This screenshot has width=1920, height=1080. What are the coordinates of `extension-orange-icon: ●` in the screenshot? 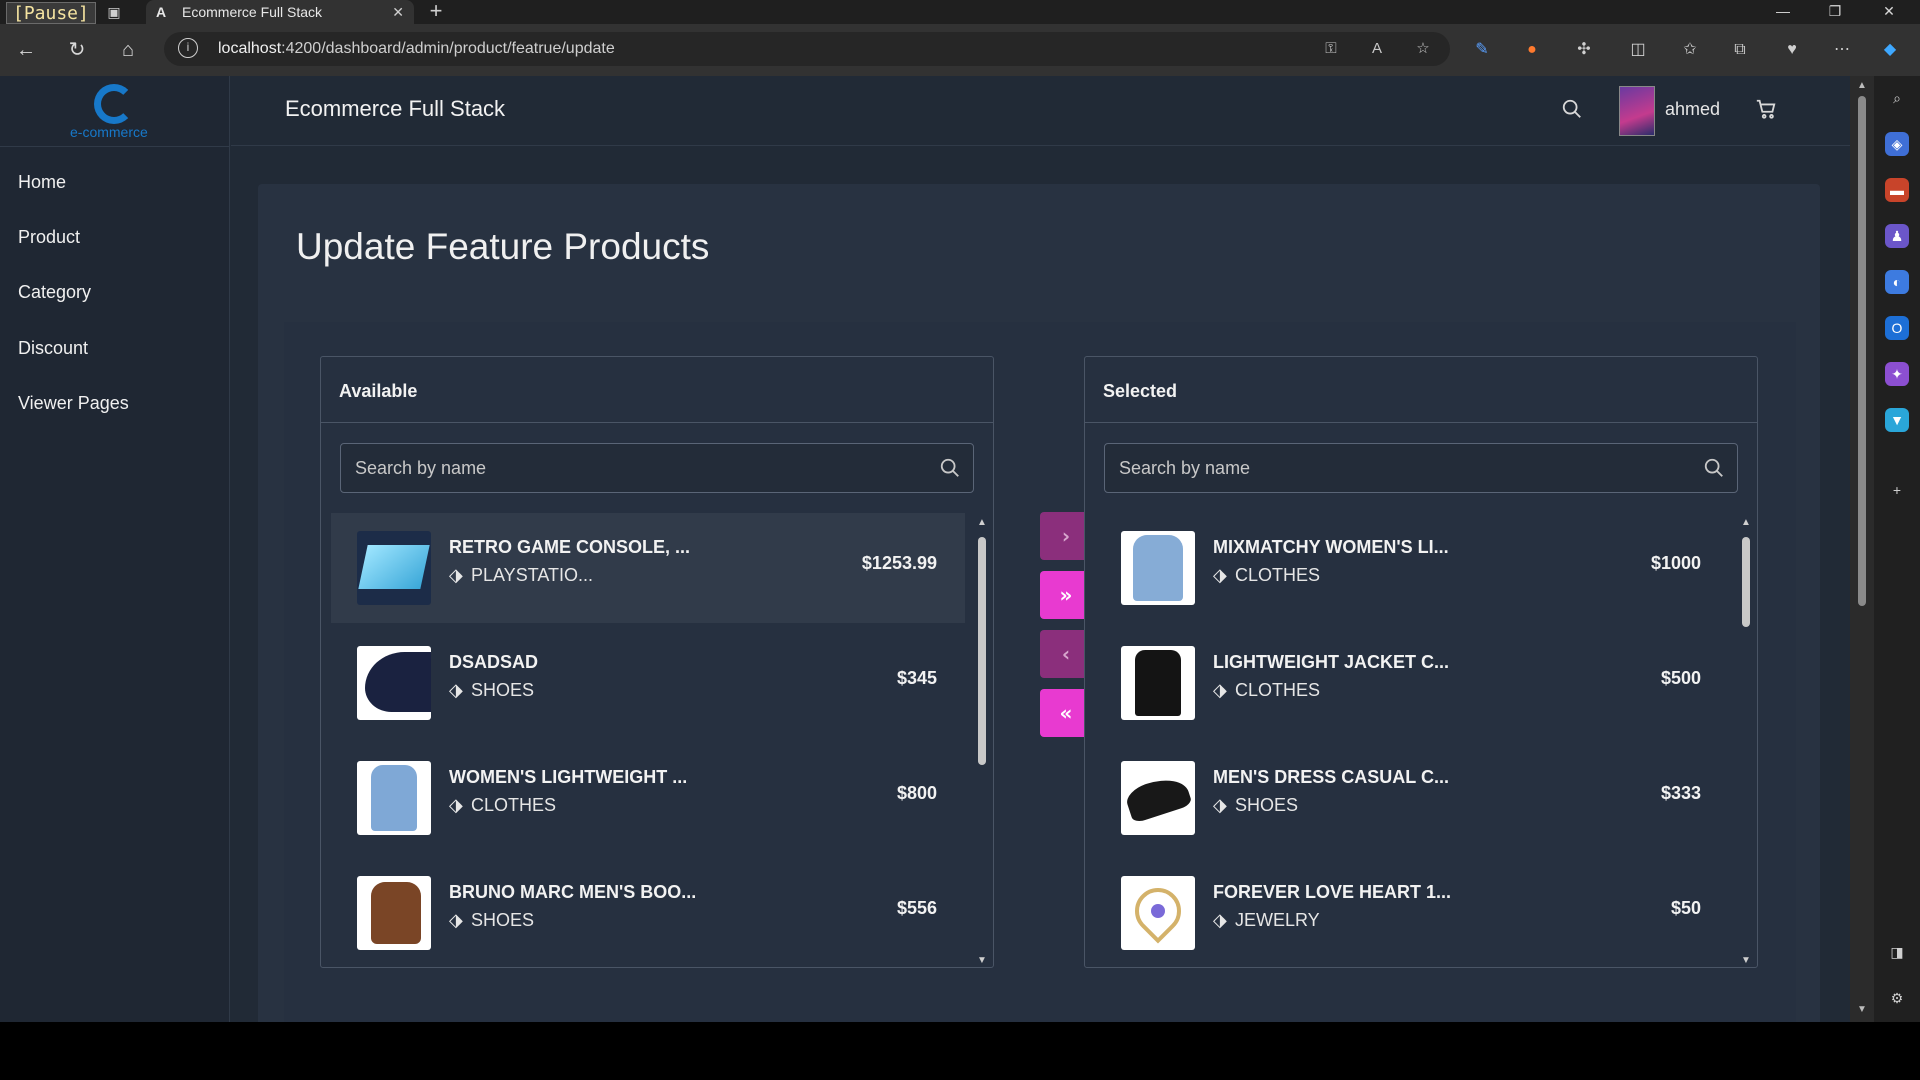 It's located at (1532, 50).